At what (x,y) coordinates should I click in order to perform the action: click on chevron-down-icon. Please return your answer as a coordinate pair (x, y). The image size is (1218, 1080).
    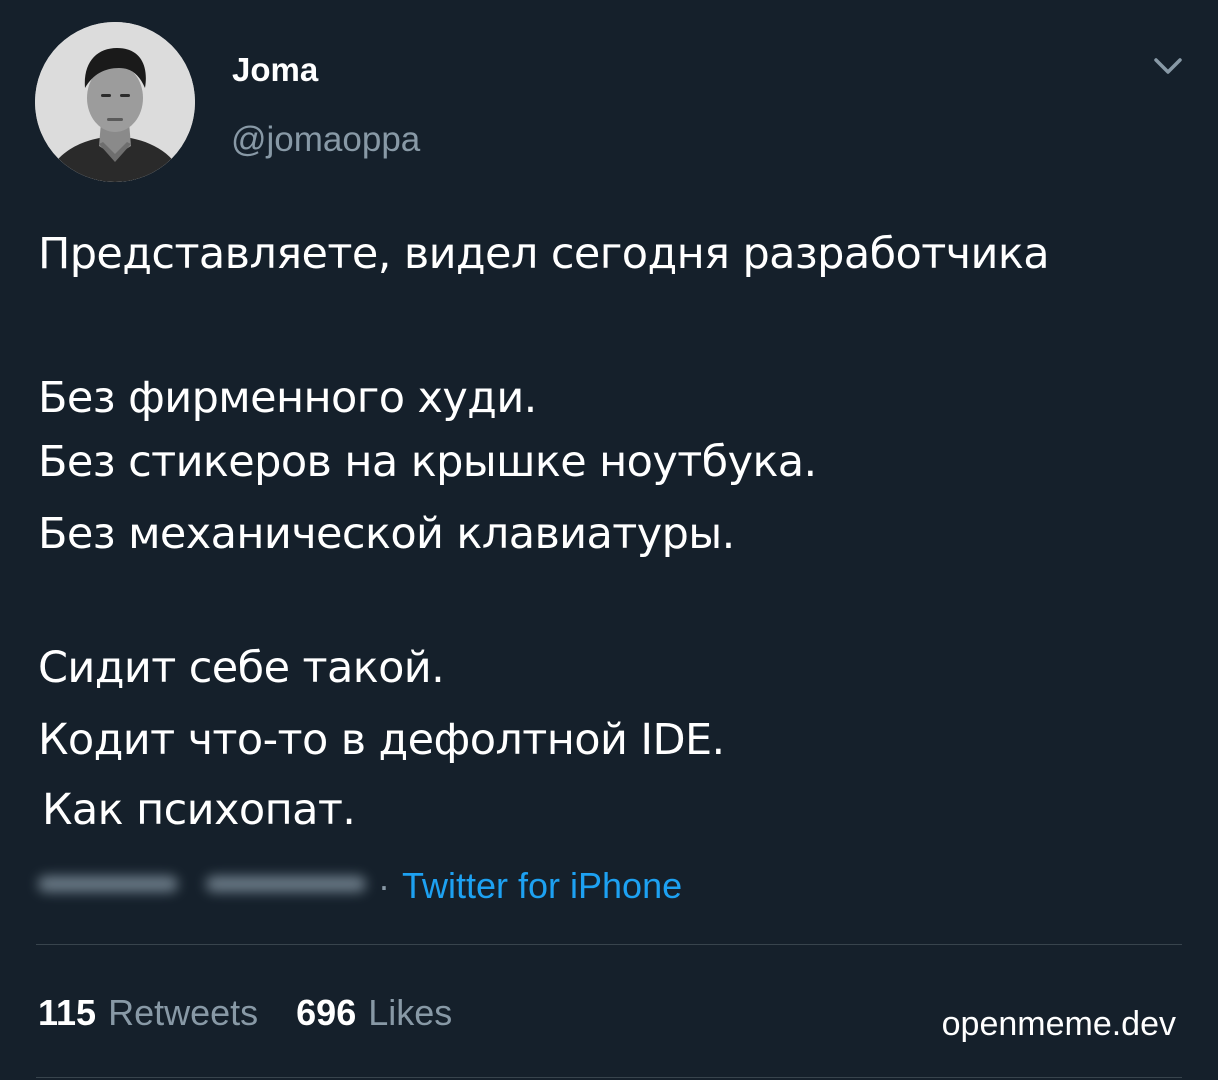
    Looking at the image, I should click on (1168, 67).